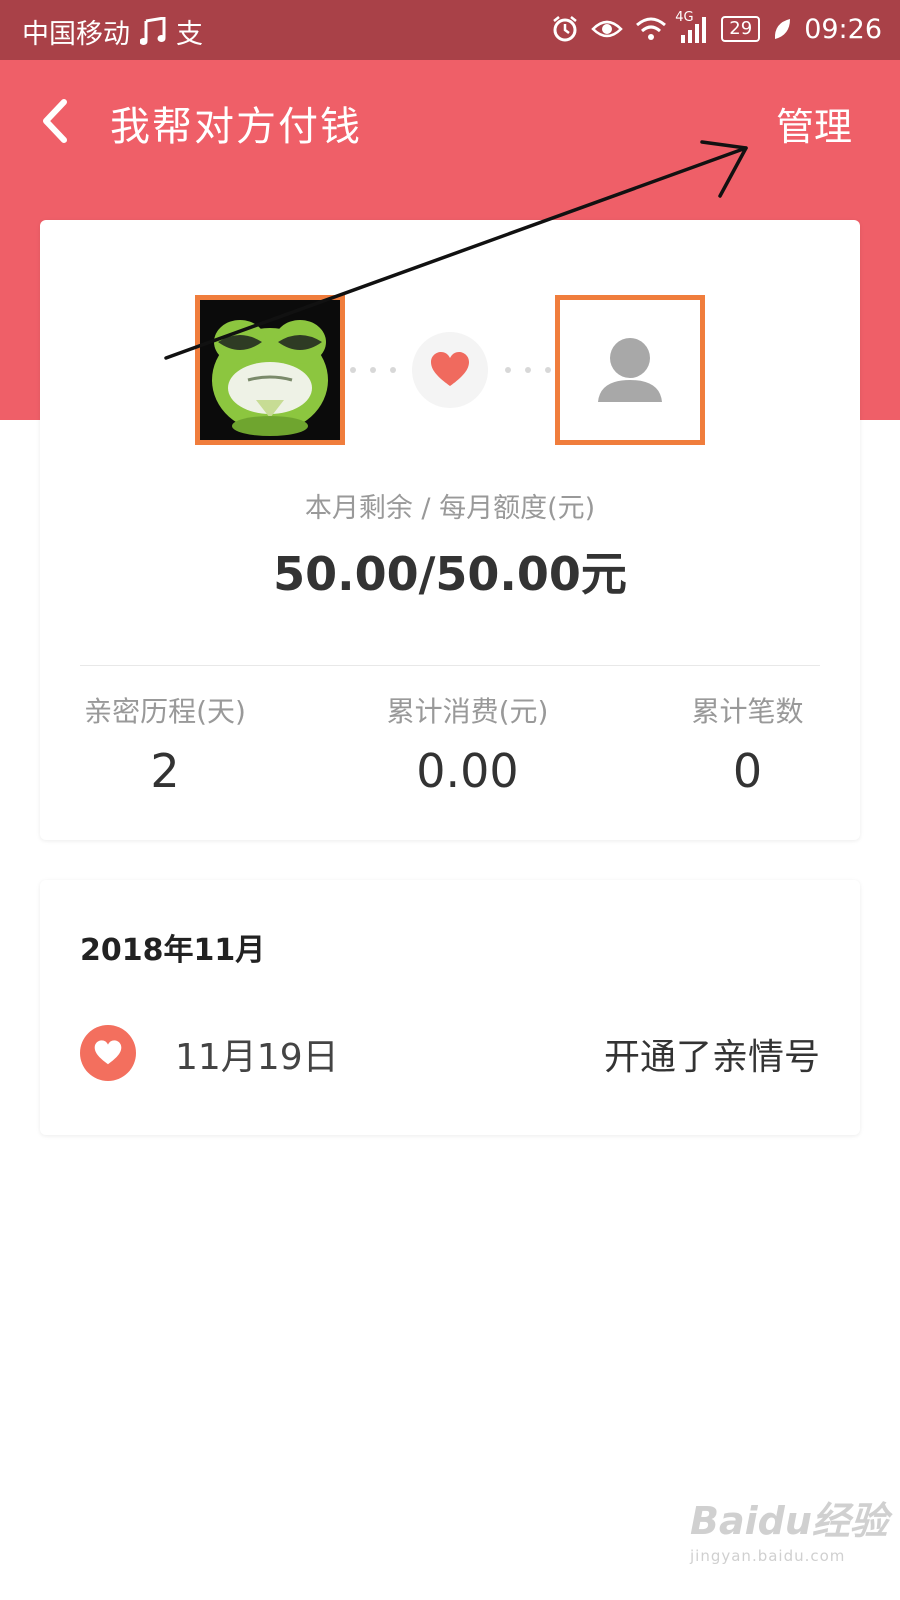  I want to click on stat-total-count: 累计笔数 0, so click(747, 744).